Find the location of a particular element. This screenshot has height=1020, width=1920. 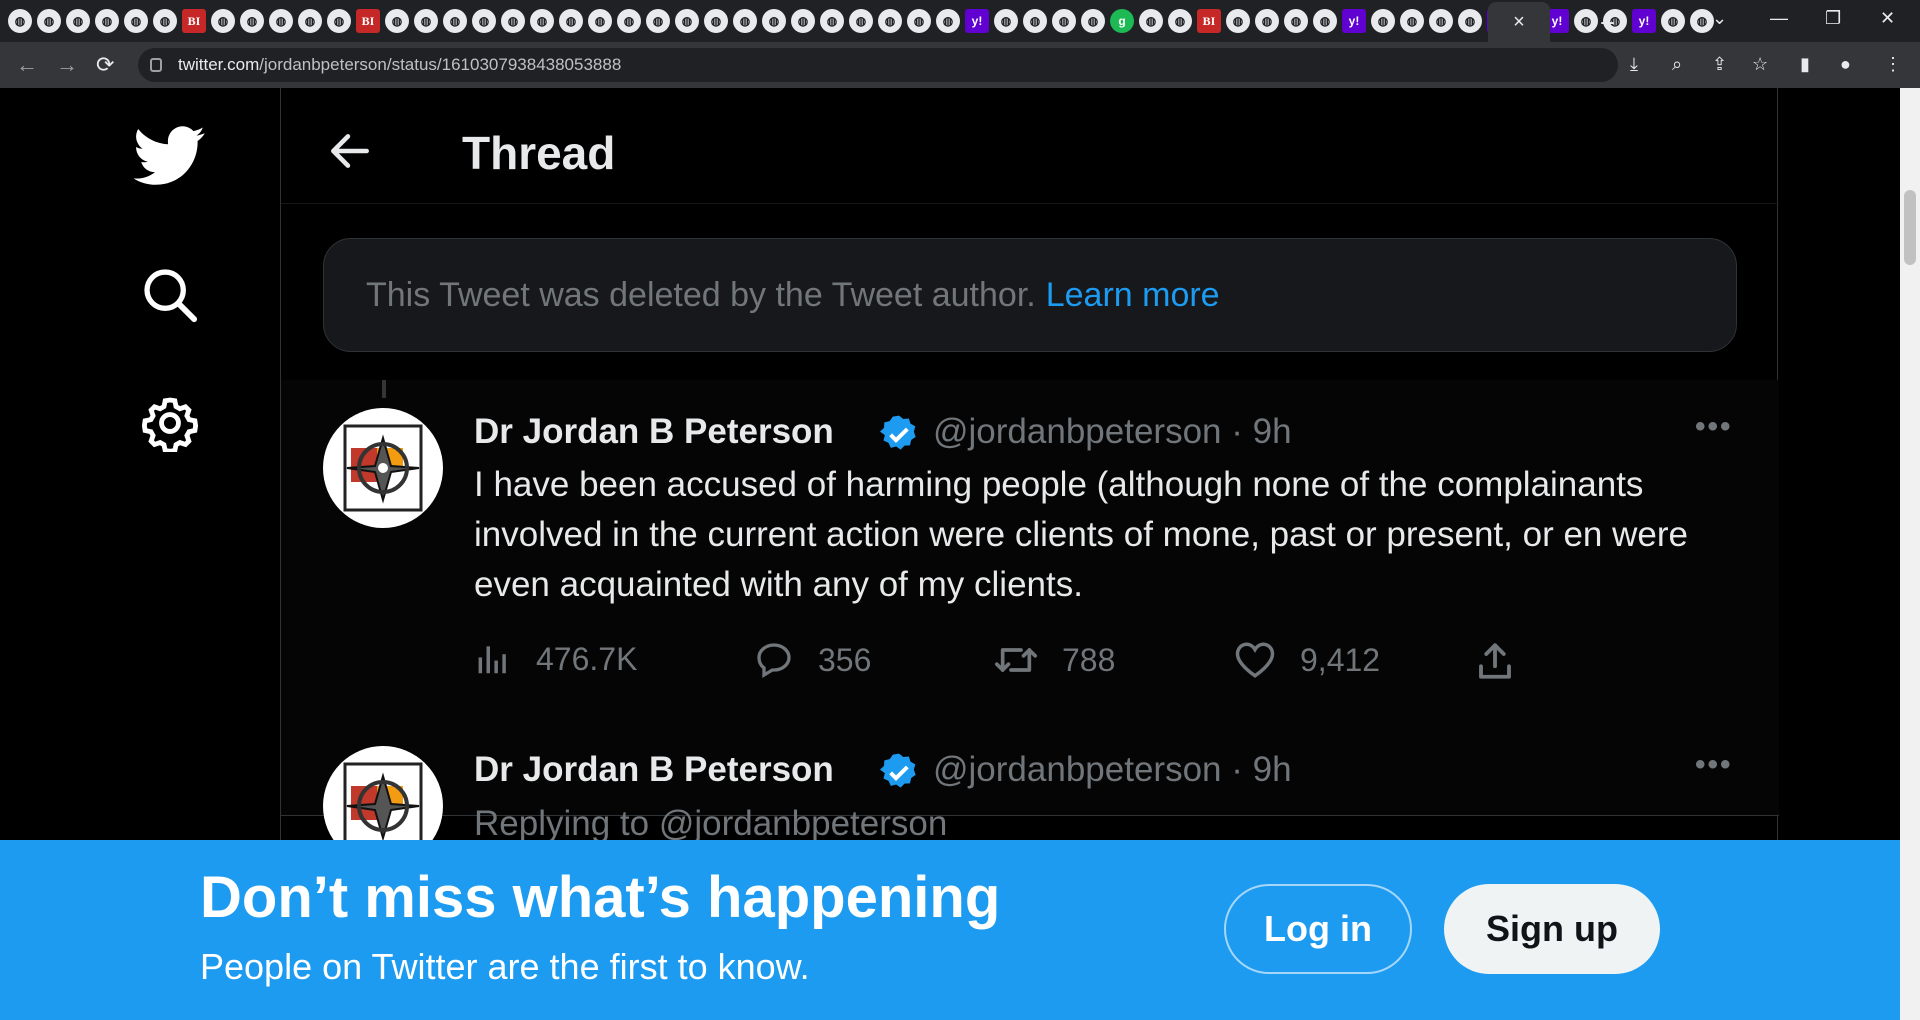

share-icon: ⇪ is located at coordinates (1719, 64).